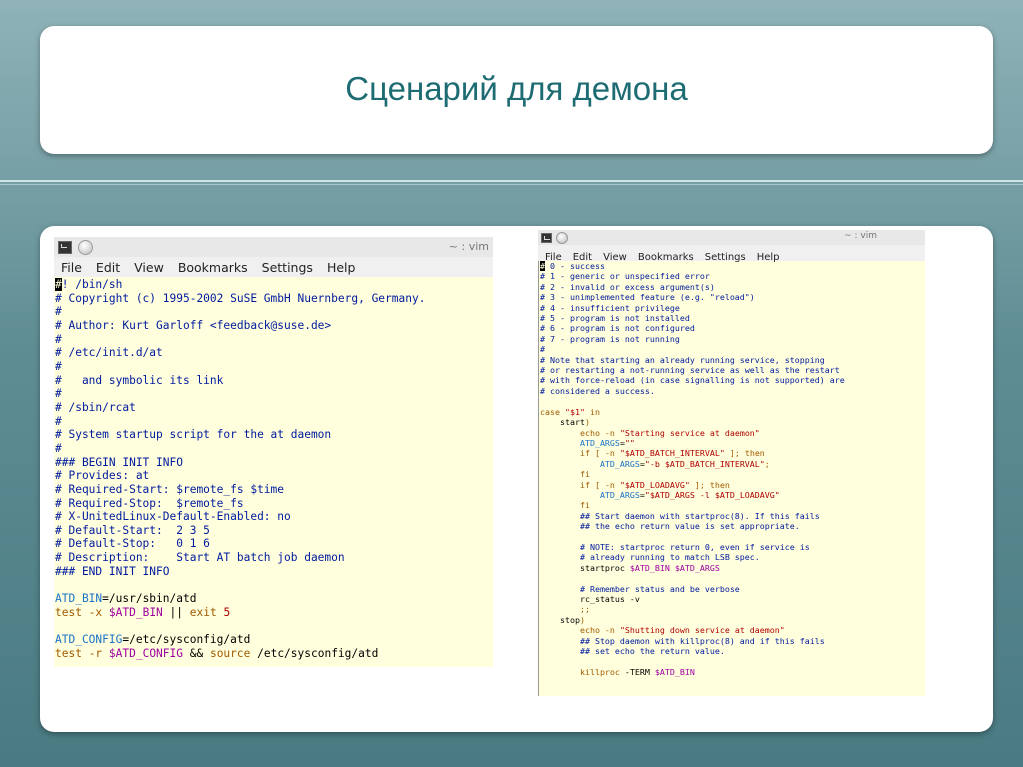 Image resolution: width=1023 pixels, height=767 pixels. I want to click on code-token: ;;, so click(565, 609).